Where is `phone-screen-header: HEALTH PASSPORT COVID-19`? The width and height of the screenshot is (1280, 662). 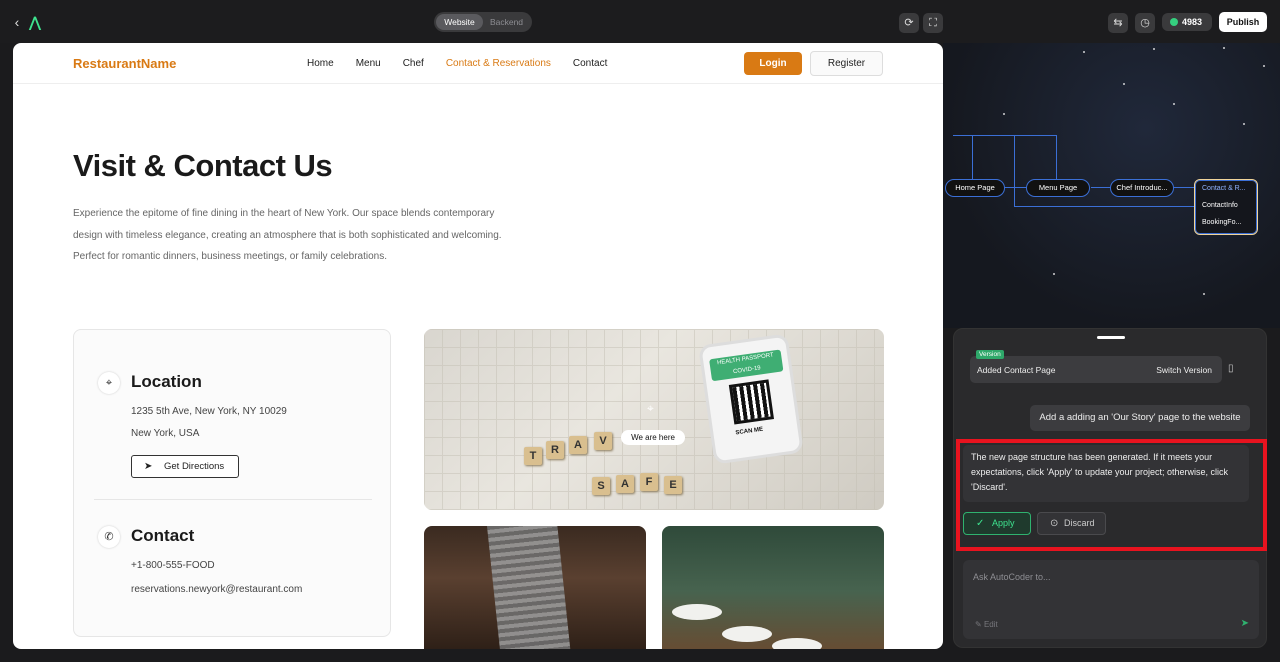
phone-screen-header: HEALTH PASSPORT COVID-19 is located at coordinates (746, 365).